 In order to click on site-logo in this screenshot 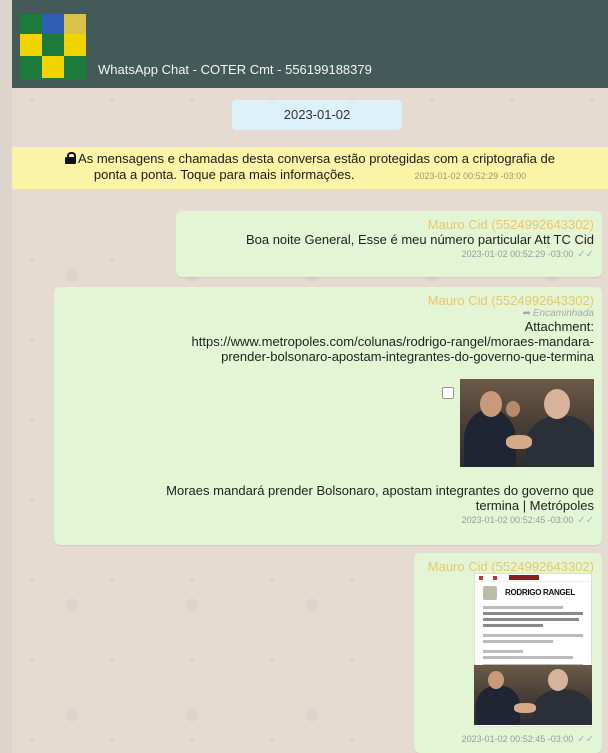, I will do `click(524, 577)`.